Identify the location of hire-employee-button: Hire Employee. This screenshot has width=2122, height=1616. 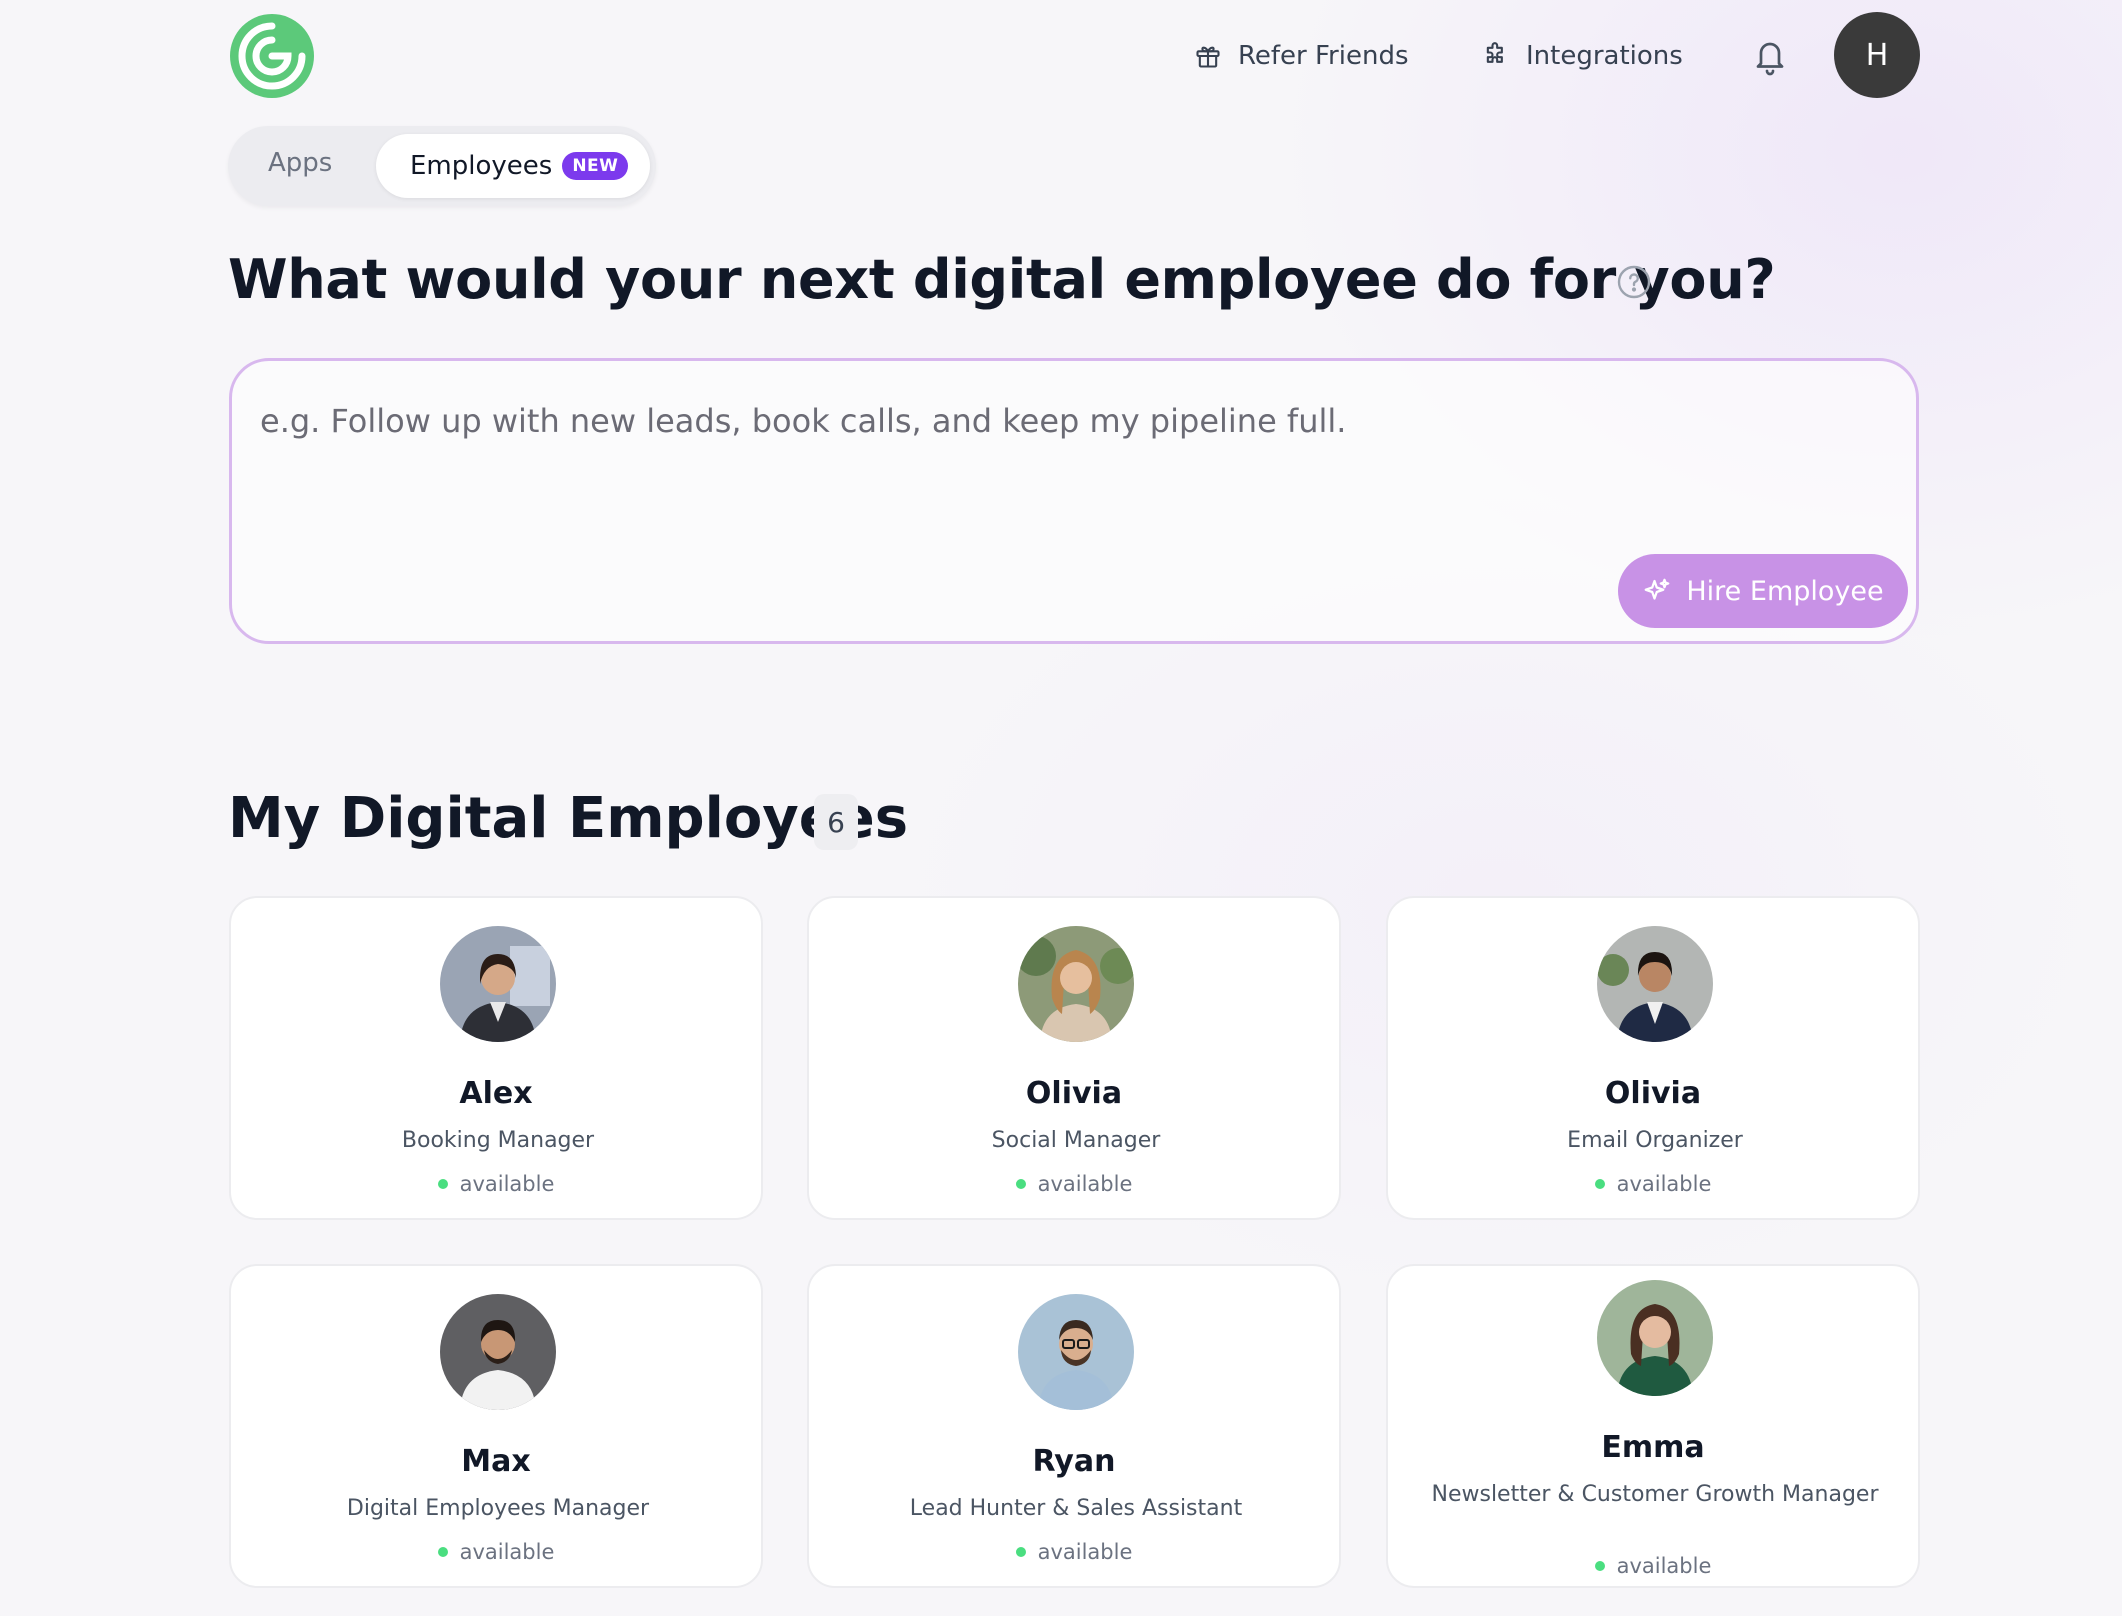
(1763, 591).